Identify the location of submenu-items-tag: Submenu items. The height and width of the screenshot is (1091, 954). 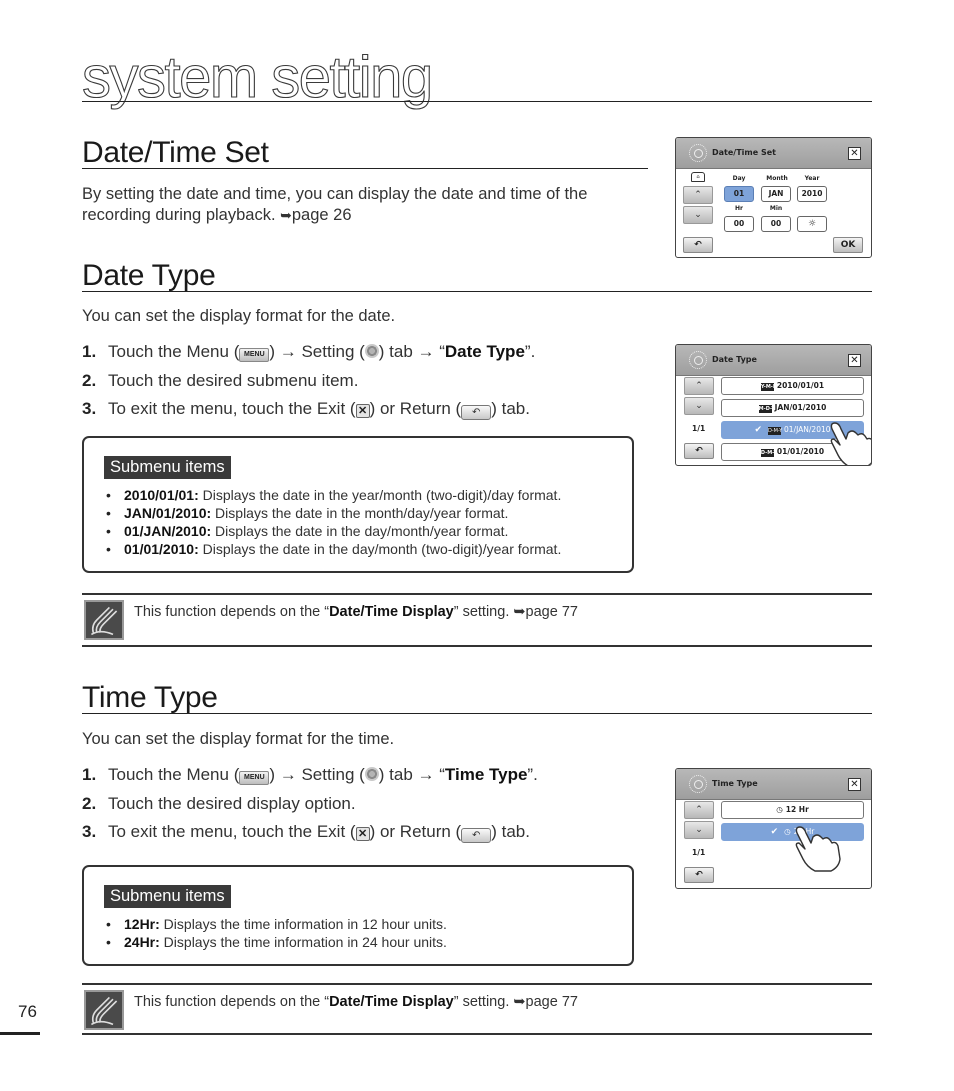
(167, 896).